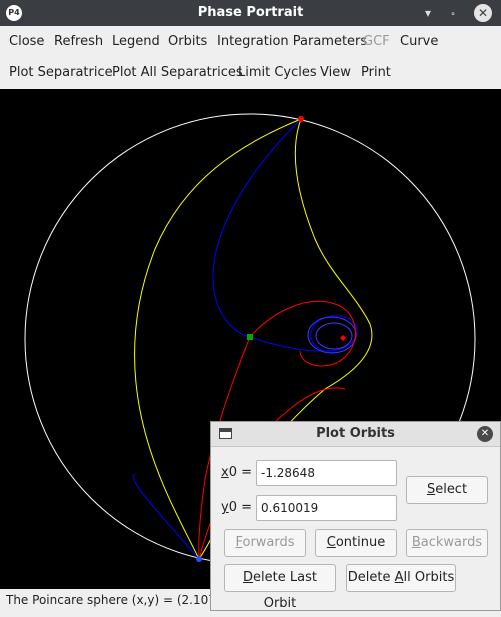 The height and width of the screenshot is (617, 501). Describe the element at coordinates (447, 543) in the screenshot. I see `backwards-button: Backwards` at that location.